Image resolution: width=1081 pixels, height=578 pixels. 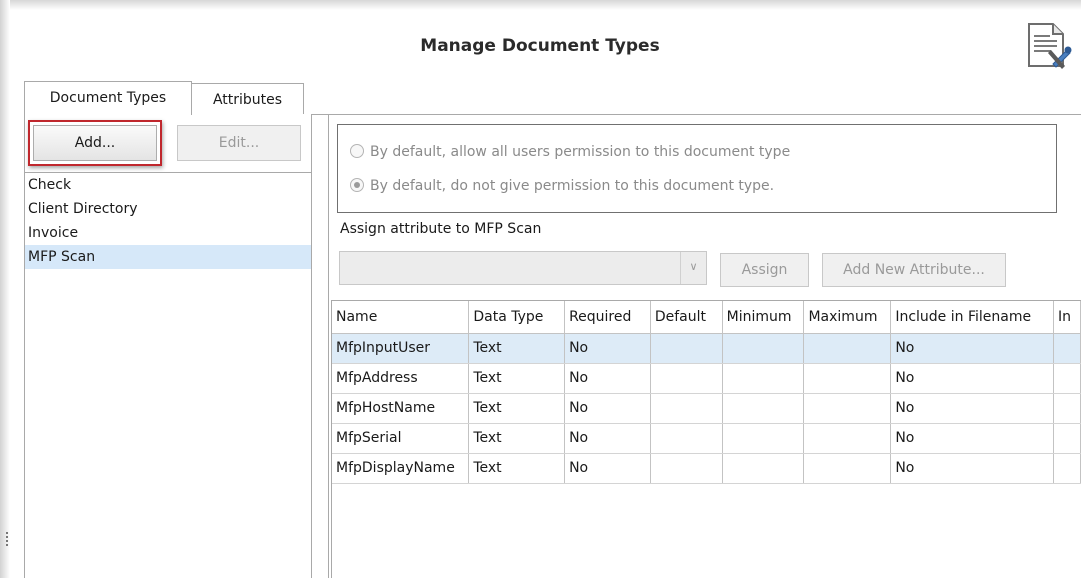 I want to click on table-row: MfpDisplayName Text No No, so click(x=706, y=468).